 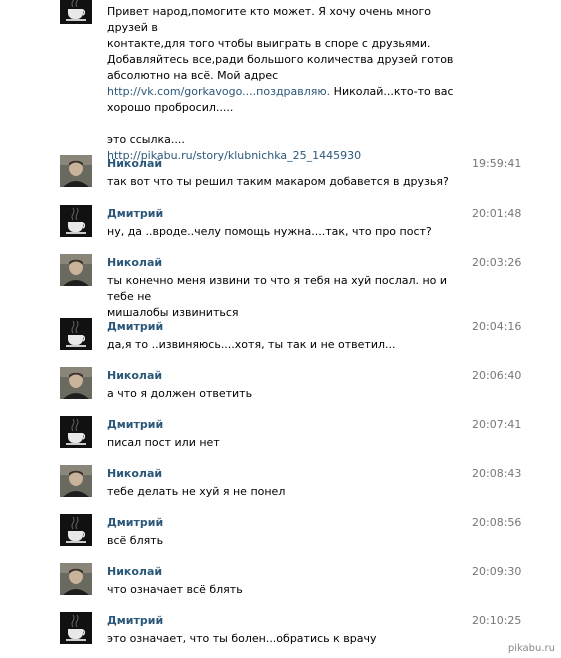 I want to click on message-time: 20:07:41, so click(x=497, y=424).